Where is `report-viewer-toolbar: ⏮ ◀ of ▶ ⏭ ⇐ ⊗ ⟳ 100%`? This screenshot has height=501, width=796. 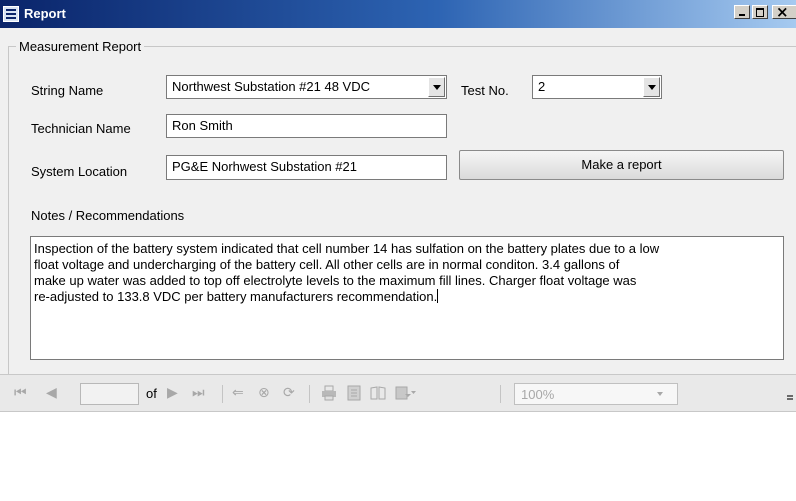 report-viewer-toolbar: ⏮ ◀ of ▶ ⏭ ⇐ ⊗ ⟳ 100% is located at coordinates (398, 393).